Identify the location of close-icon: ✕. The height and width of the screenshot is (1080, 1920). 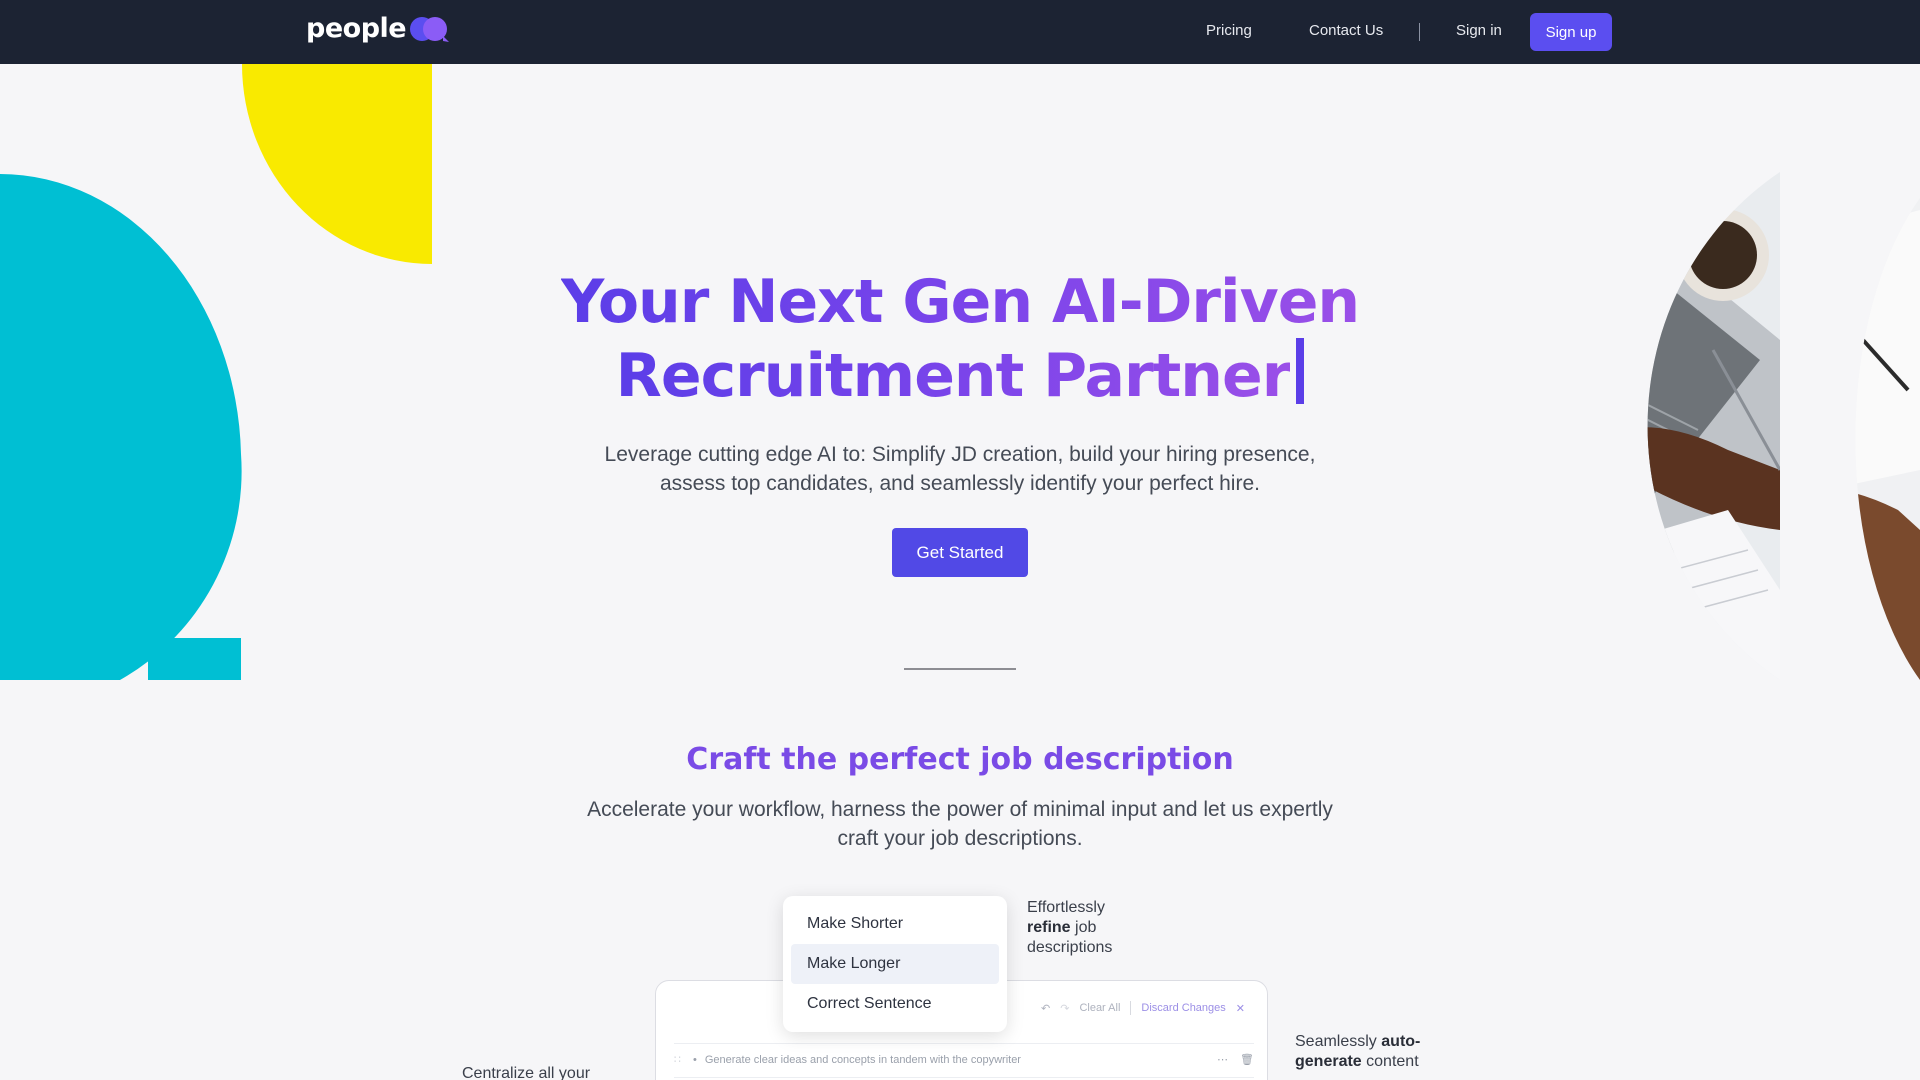
(1240, 1008).